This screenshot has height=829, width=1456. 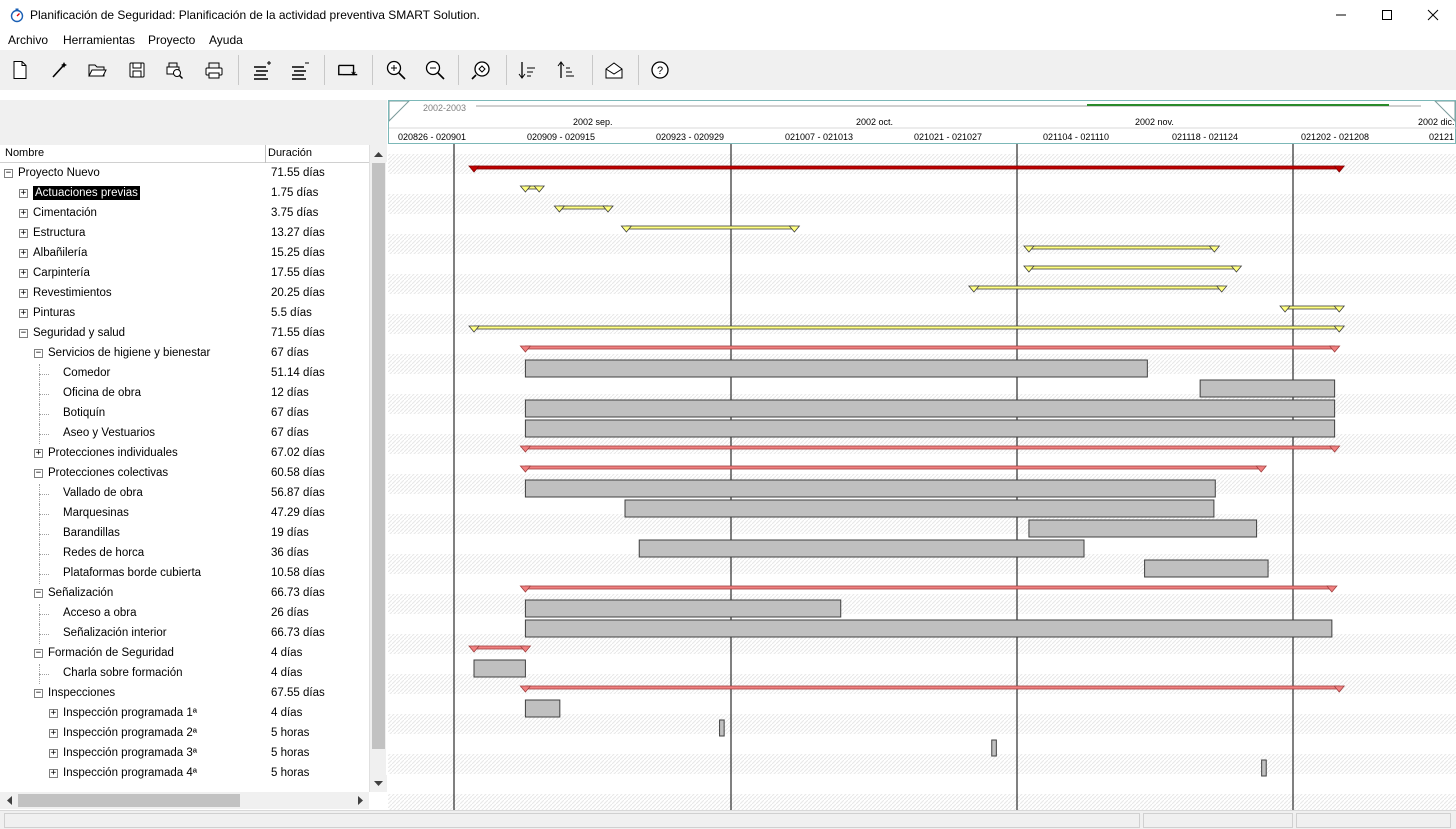 I want to click on task-duration: 13.27 días, so click(x=298, y=233).